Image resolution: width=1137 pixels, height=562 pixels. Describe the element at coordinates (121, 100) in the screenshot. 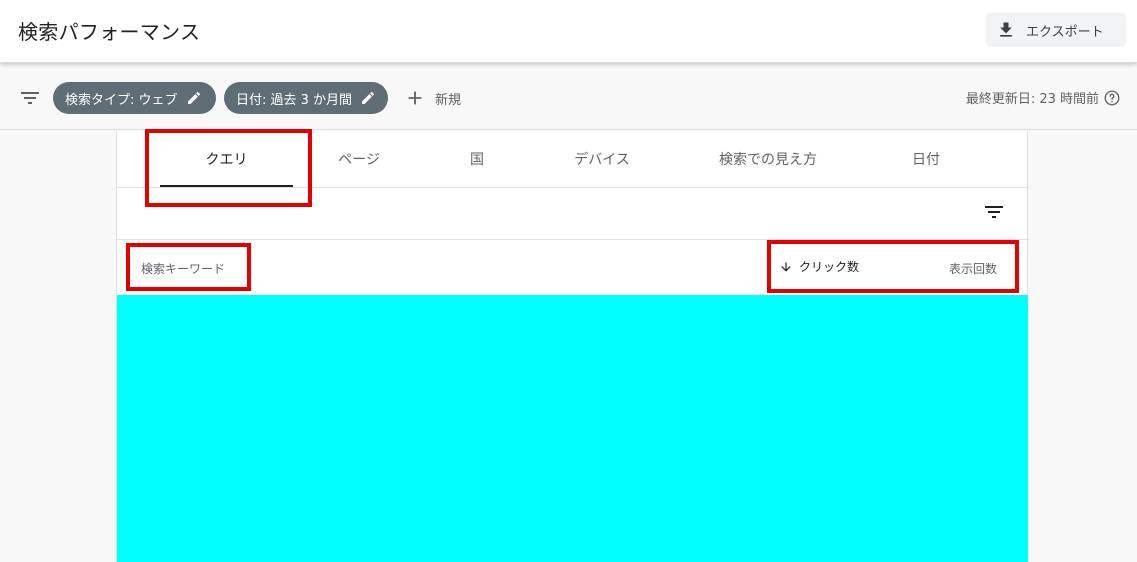

I see `filter-chip-label: 検索タイプ: ウェブ` at that location.